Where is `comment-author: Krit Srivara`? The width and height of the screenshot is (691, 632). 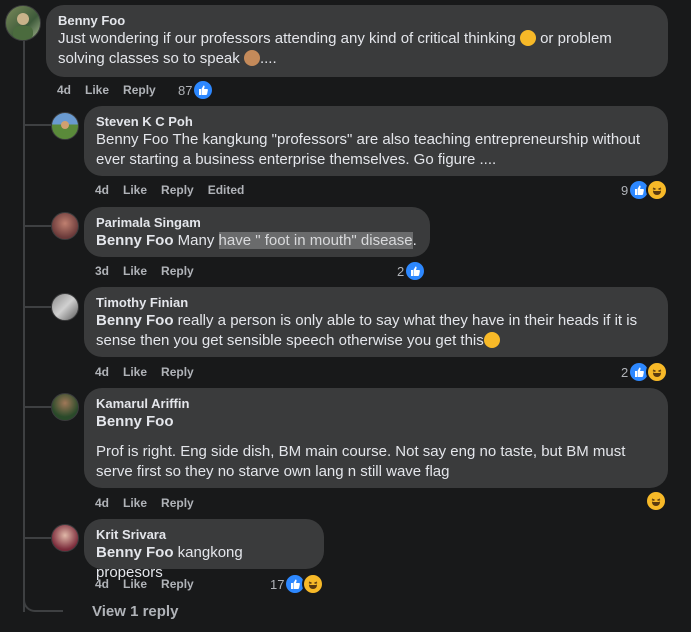
comment-author: Krit Srivara is located at coordinates (204, 535).